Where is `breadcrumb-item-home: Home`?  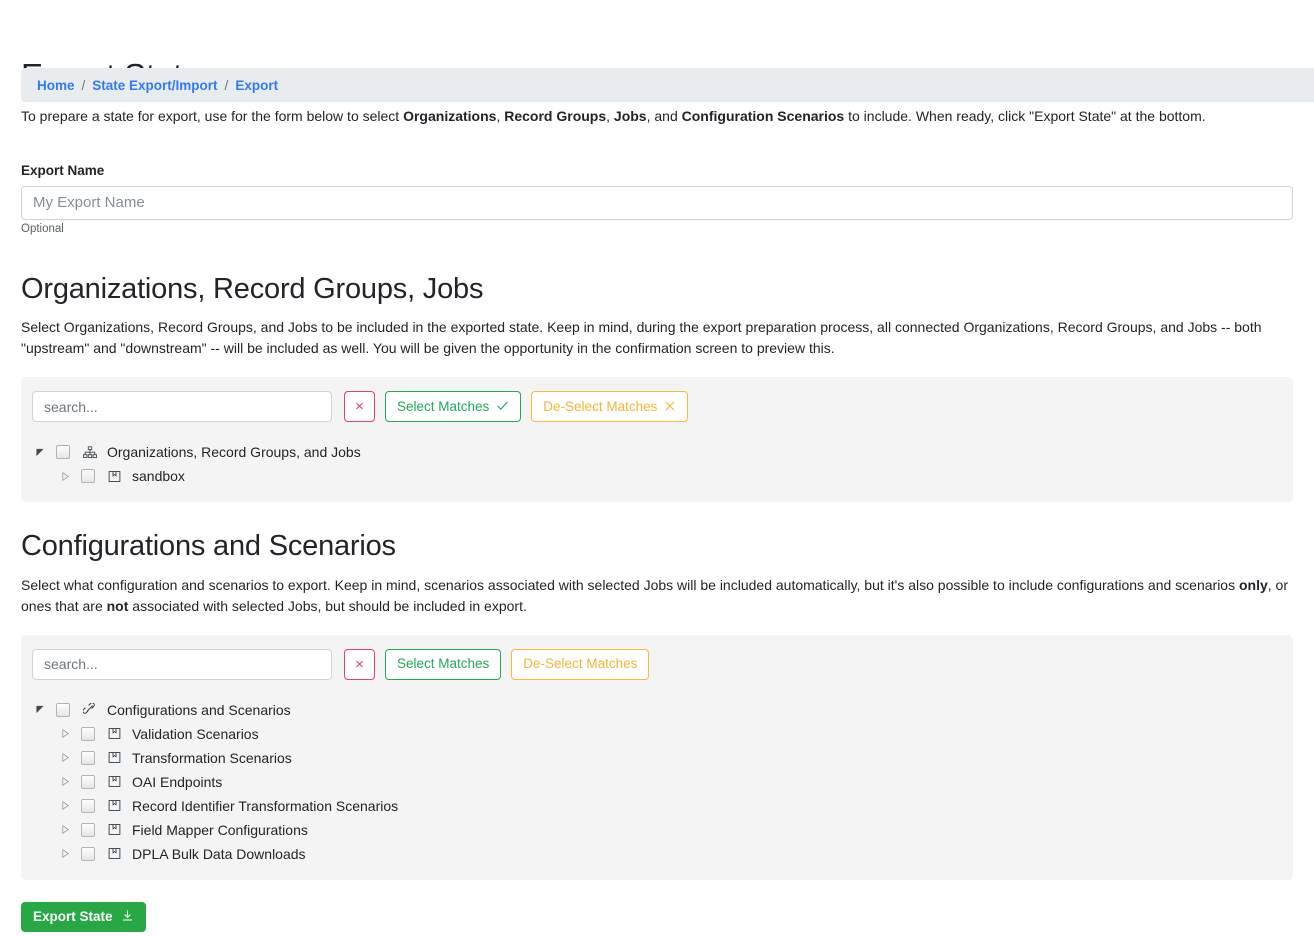 breadcrumb-item-home: Home is located at coordinates (56, 85).